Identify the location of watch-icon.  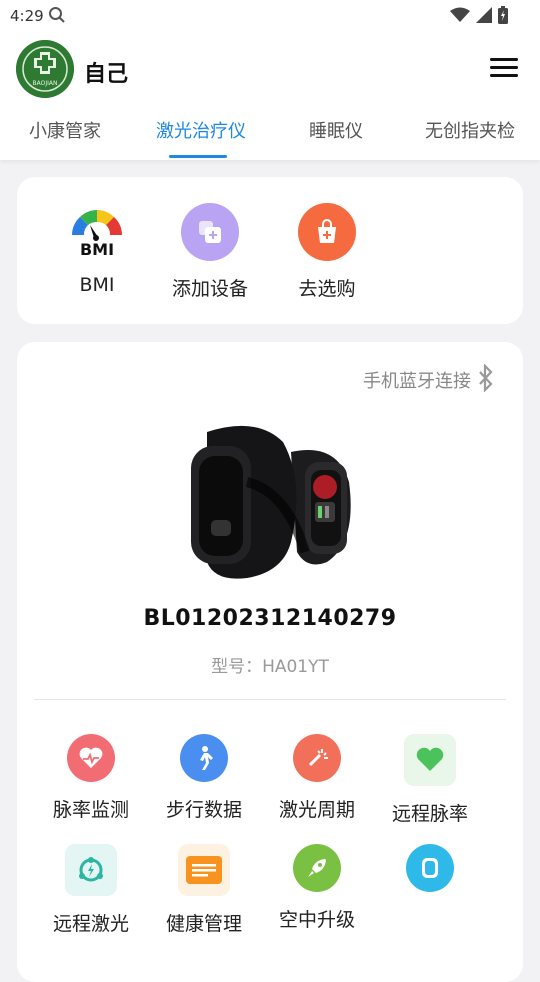
(430, 868).